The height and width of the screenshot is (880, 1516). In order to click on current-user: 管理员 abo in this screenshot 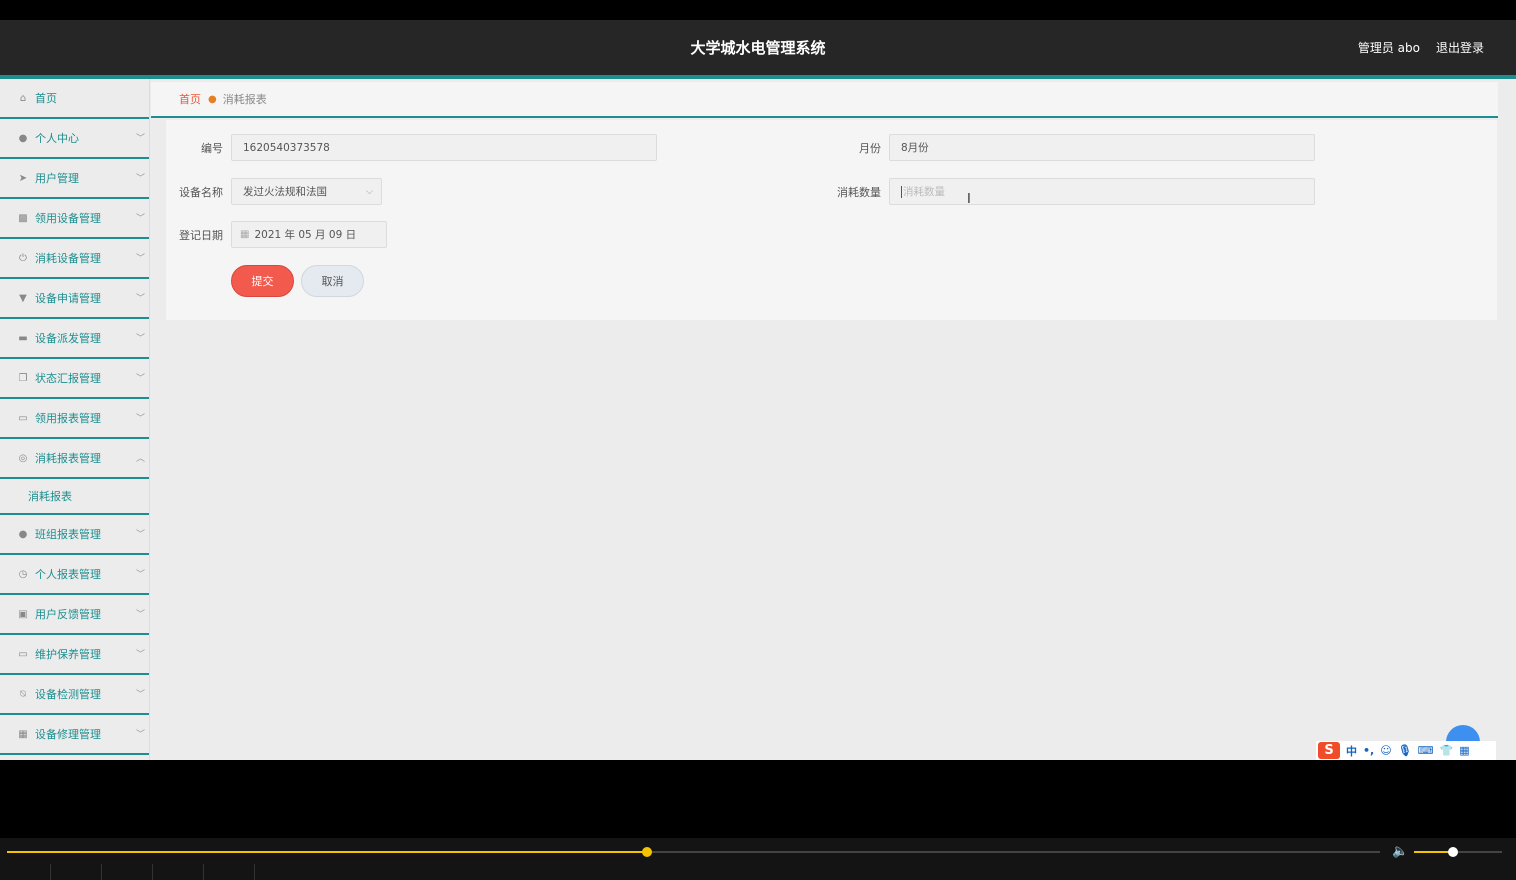, I will do `click(1388, 48)`.